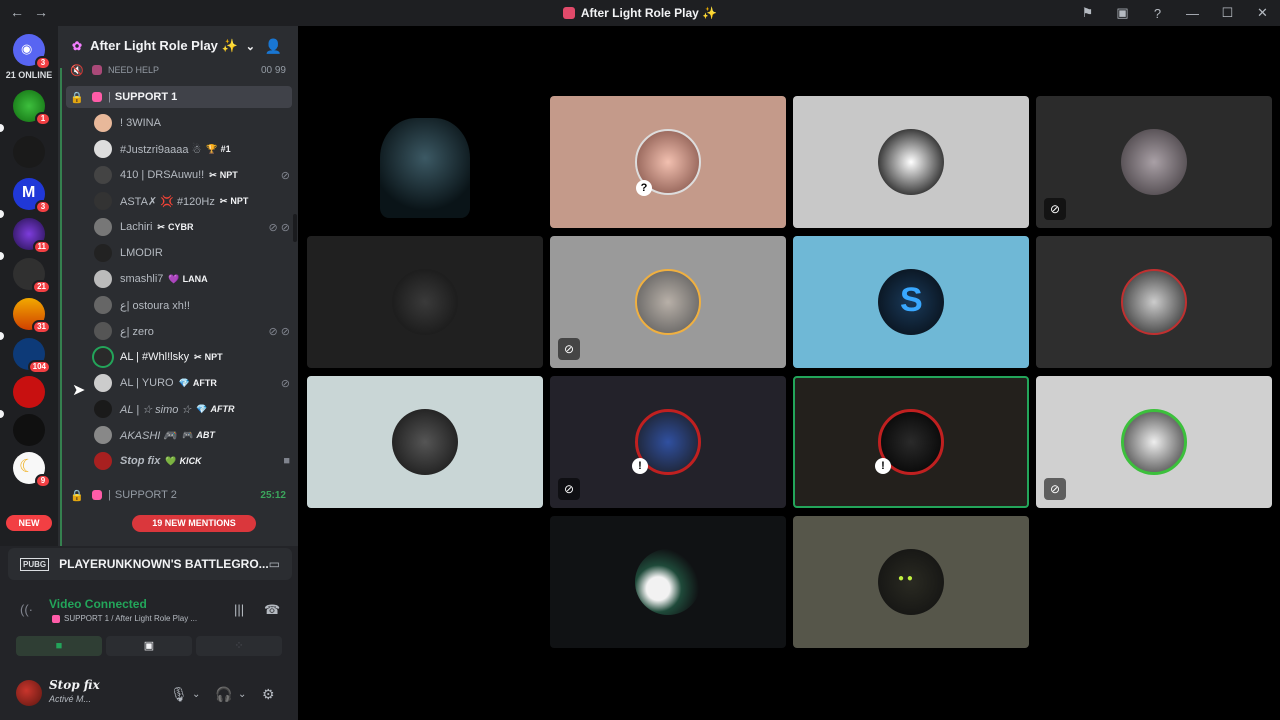 This screenshot has width=1280, height=720. Describe the element at coordinates (192, 149) in the screenshot. I see `voice-user: #Justzri9aaaa ☃ 🏆 #1` at that location.